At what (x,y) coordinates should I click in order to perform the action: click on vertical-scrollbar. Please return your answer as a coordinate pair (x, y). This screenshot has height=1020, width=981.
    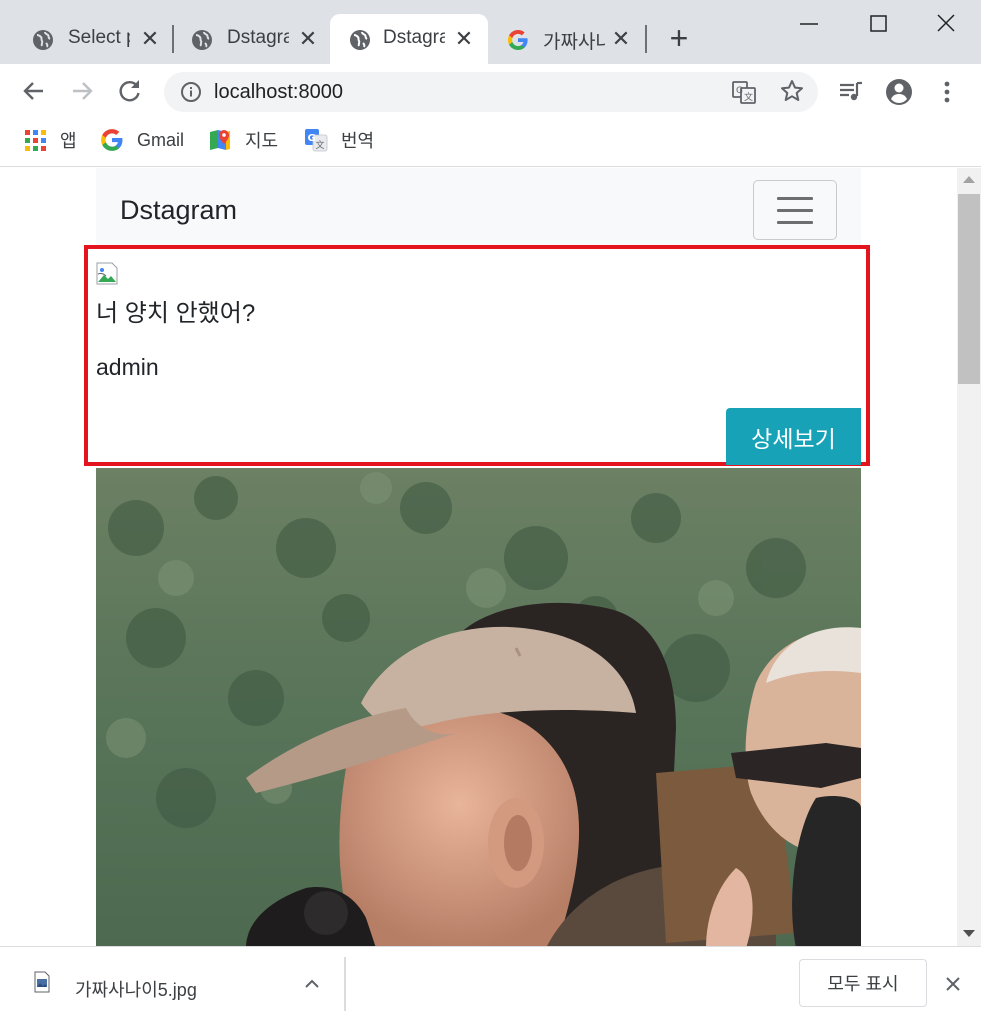
    Looking at the image, I should click on (969, 557).